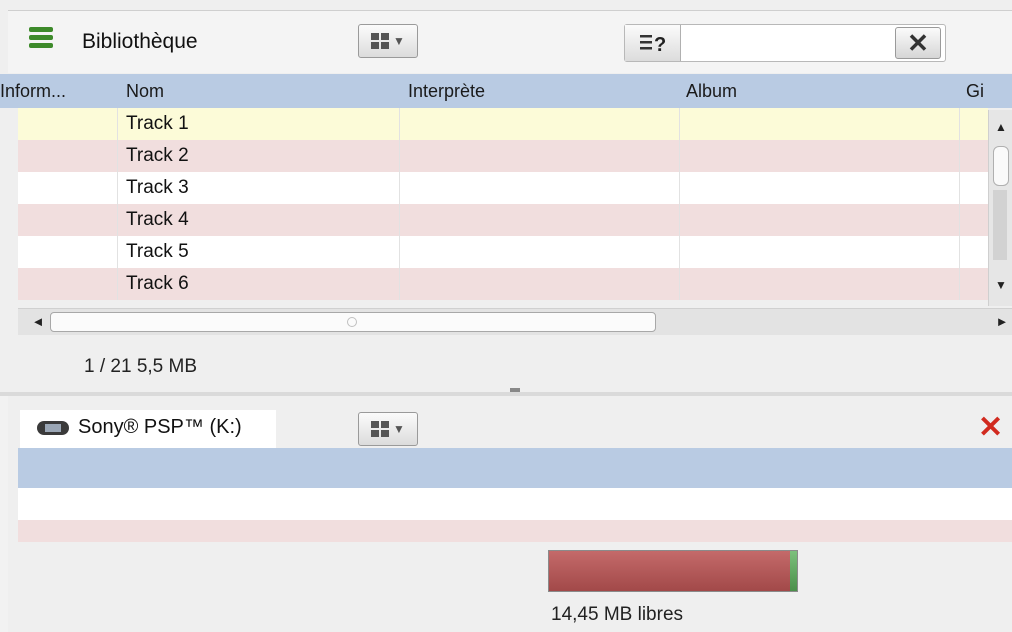  Describe the element at coordinates (259, 220) in the screenshot. I see `track-name-cell: Track 4` at that location.